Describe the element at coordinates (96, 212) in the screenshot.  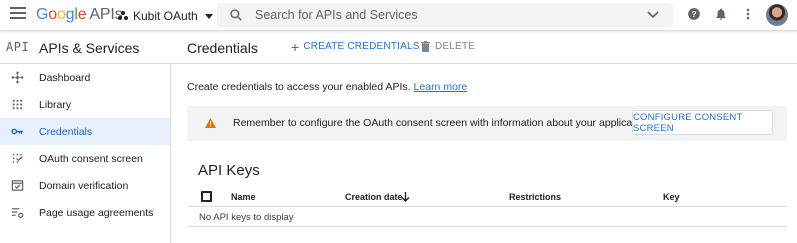
I see `sidebar-item-label: Page usage agreements` at that location.